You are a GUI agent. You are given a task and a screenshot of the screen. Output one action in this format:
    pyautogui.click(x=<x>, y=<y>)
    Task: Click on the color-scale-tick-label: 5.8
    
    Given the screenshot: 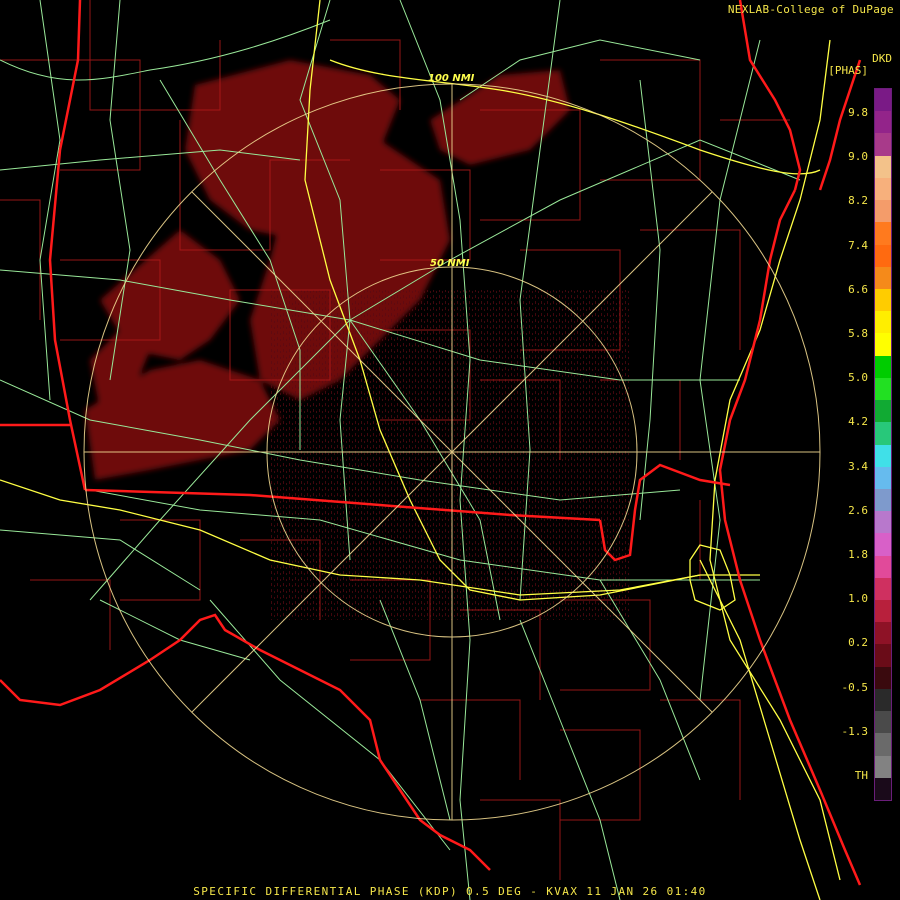 What is the action you would take?
    pyautogui.click(x=858, y=333)
    